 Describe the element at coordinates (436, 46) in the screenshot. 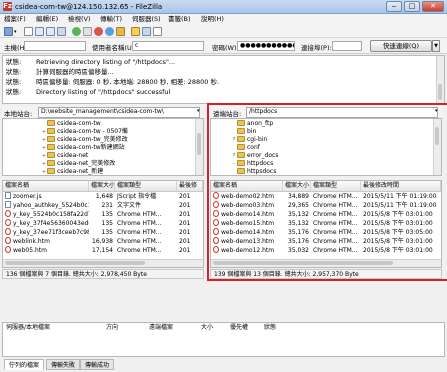

I see `quickconnect-dropdown-icon: ▼` at that location.